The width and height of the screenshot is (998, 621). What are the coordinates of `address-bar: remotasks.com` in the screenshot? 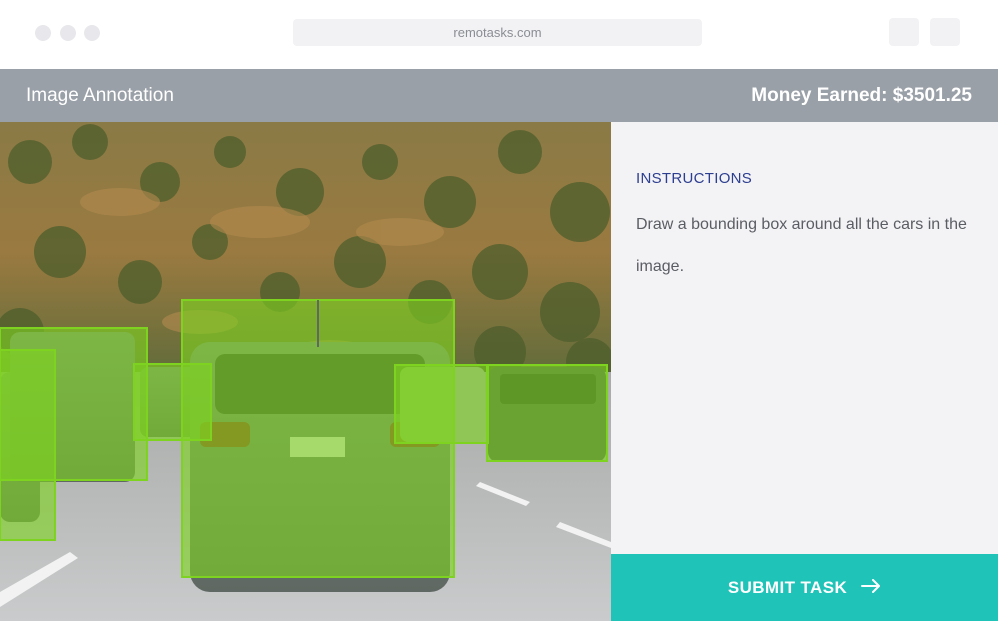 It's located at (497, 32).